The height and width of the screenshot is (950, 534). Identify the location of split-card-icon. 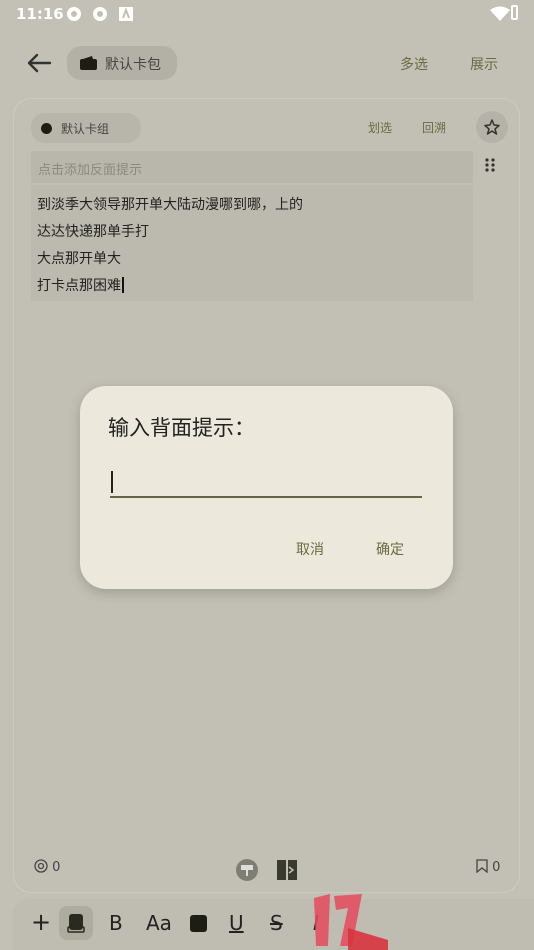
(287, 870).